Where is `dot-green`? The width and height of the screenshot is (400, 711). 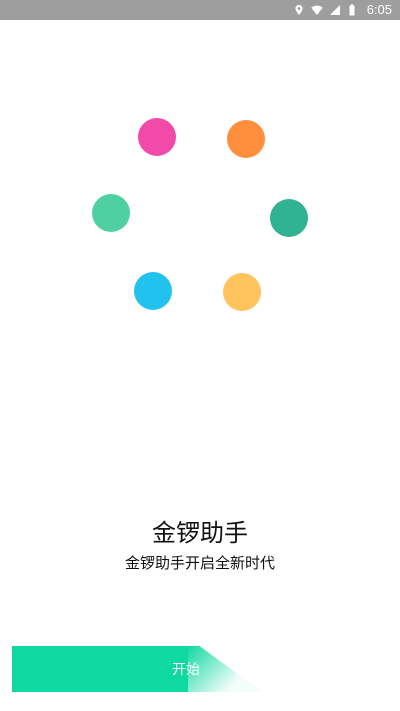 dot-green is located at coordinates (111, 213).